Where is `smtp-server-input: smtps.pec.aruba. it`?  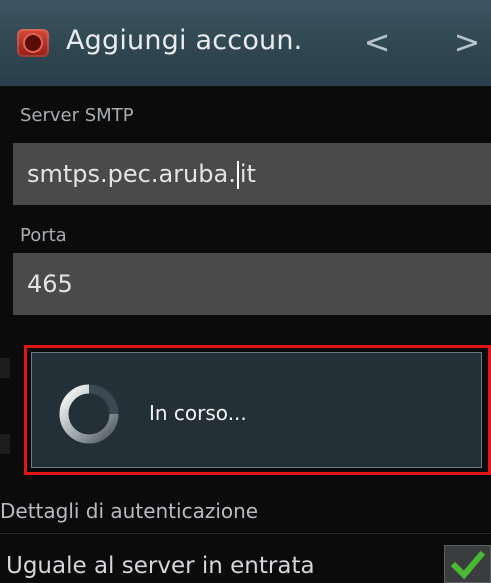
smtp-server-input: smtps.pec.aruba. it is located at coordinates (252, 174).